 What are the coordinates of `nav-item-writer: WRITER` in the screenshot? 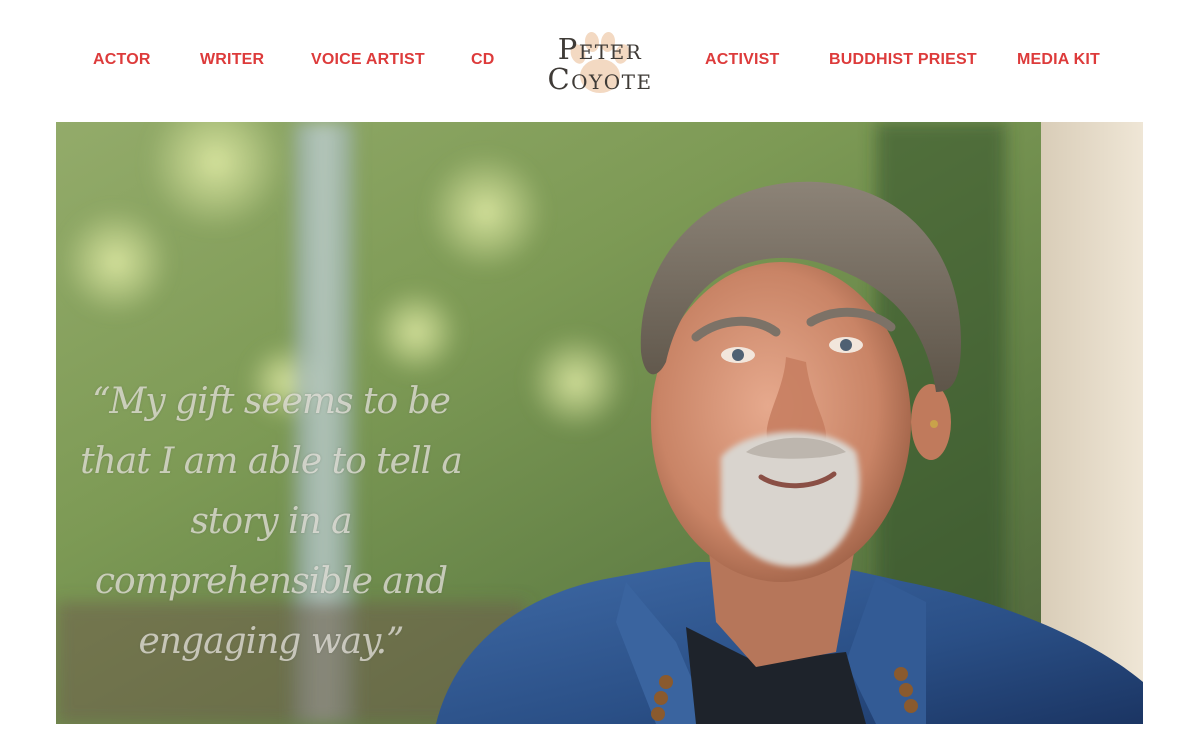 It's located at (232, 60).